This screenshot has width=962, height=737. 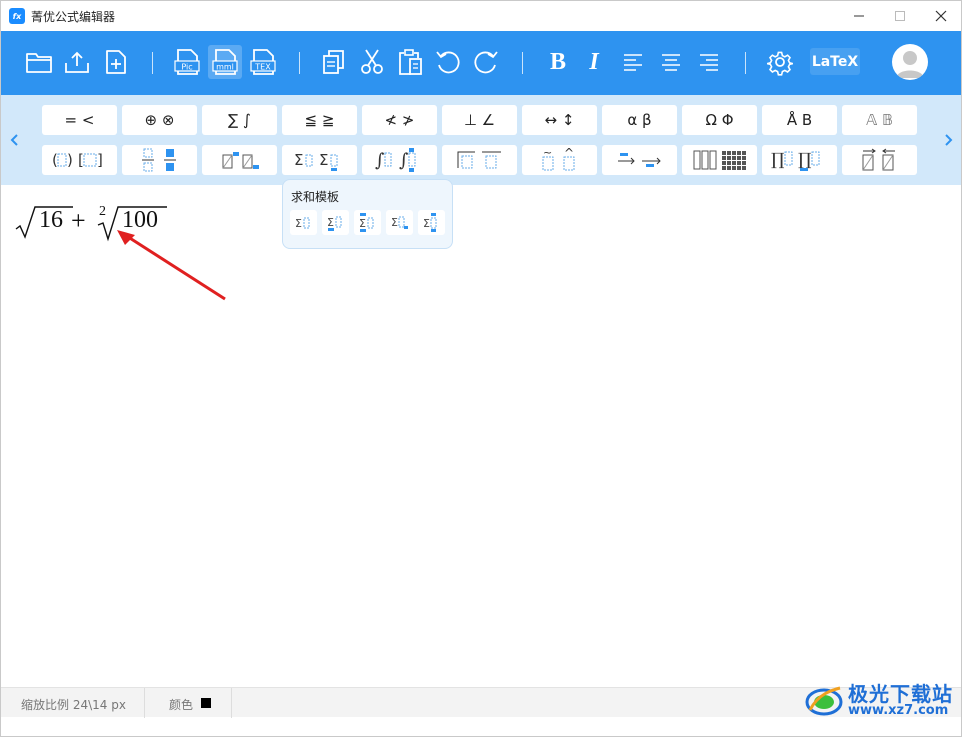 I want to click on palette-overbars, so click(x=479, y=160).